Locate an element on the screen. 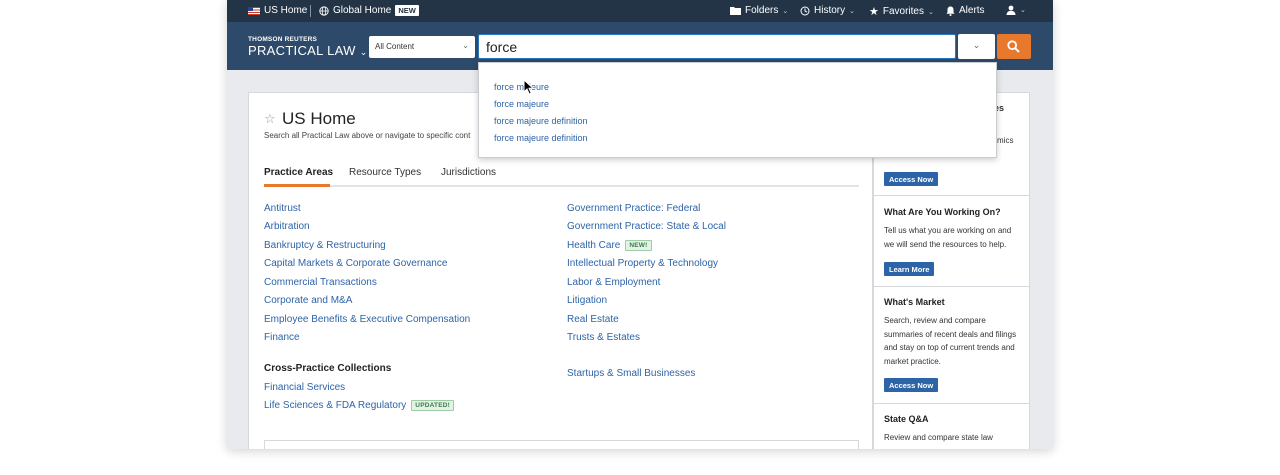 The image size is (1280, 475). practice-area-link: Labor & Employment is located at coordinates (646, 282).